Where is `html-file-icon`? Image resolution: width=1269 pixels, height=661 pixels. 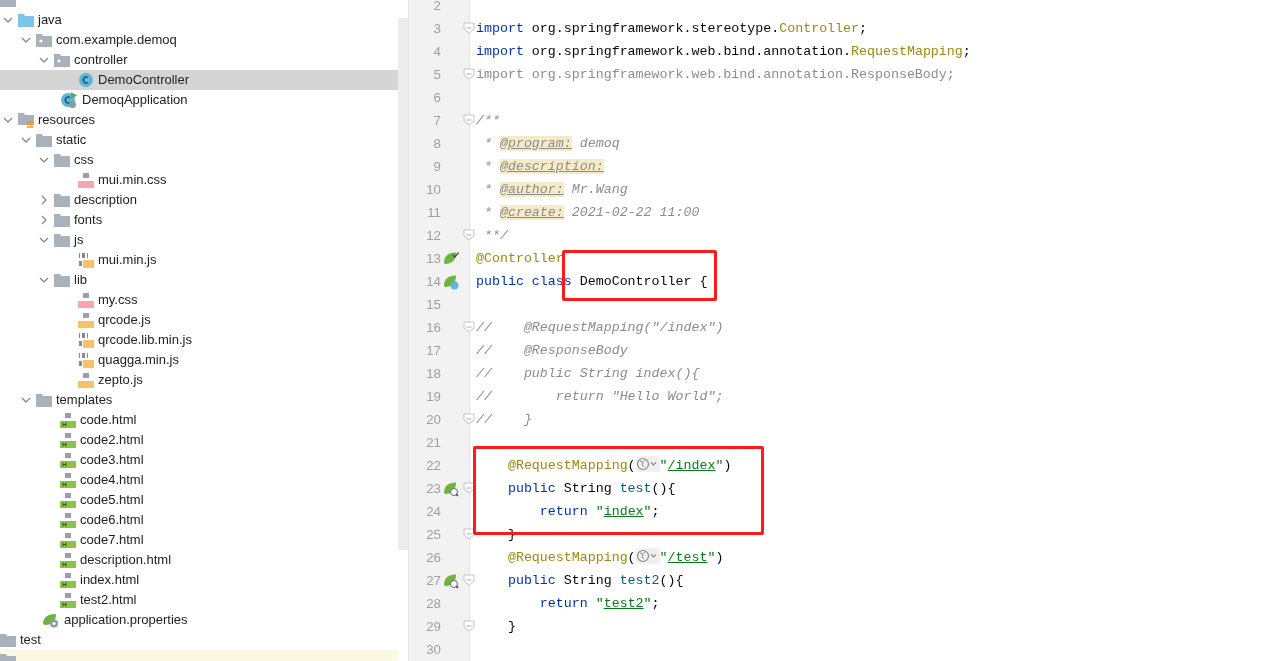
html-file-icon is located at coordinates (68, 460).